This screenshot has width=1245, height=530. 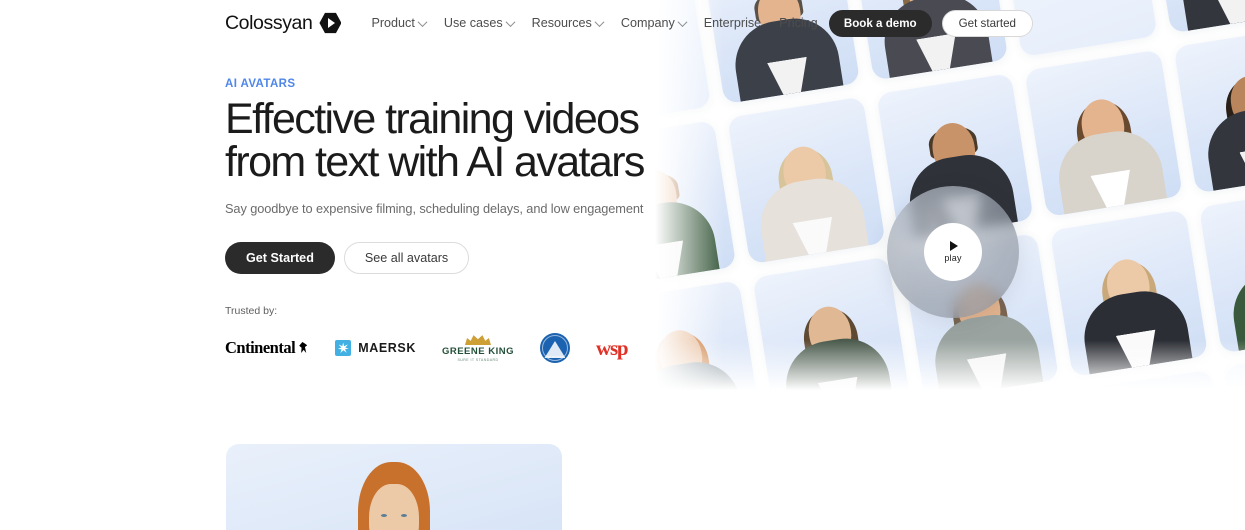 I want to click on nav-item-company: Company, so click(x=654, y=23).